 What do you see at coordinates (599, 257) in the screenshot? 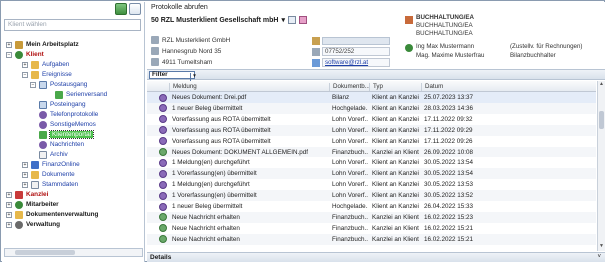
I see `chevron-down-icon: ˅` at bounding box center [599, 257].